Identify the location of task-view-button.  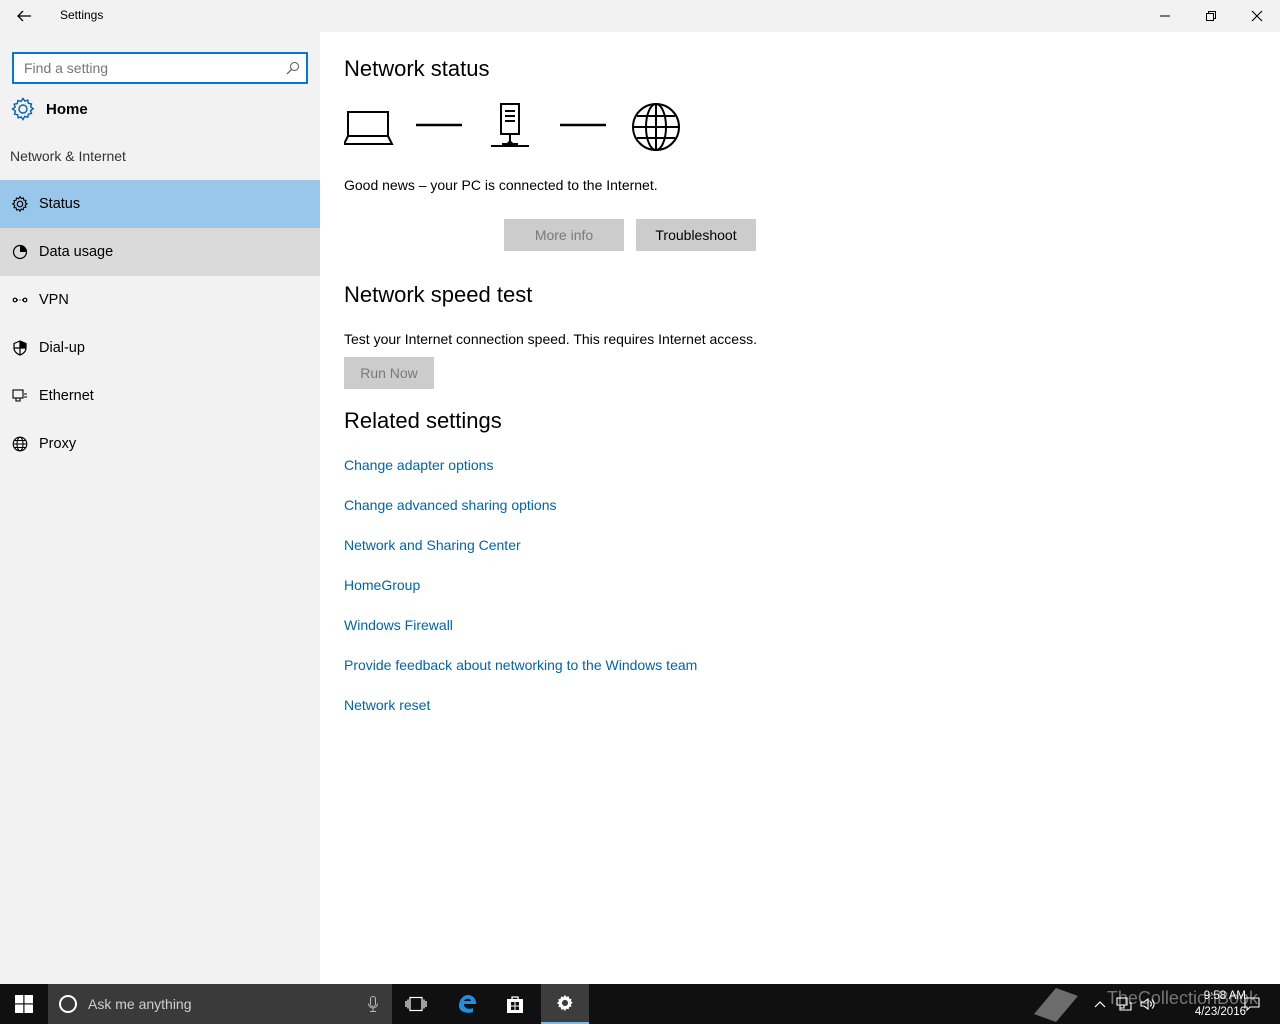
(416, 1004).